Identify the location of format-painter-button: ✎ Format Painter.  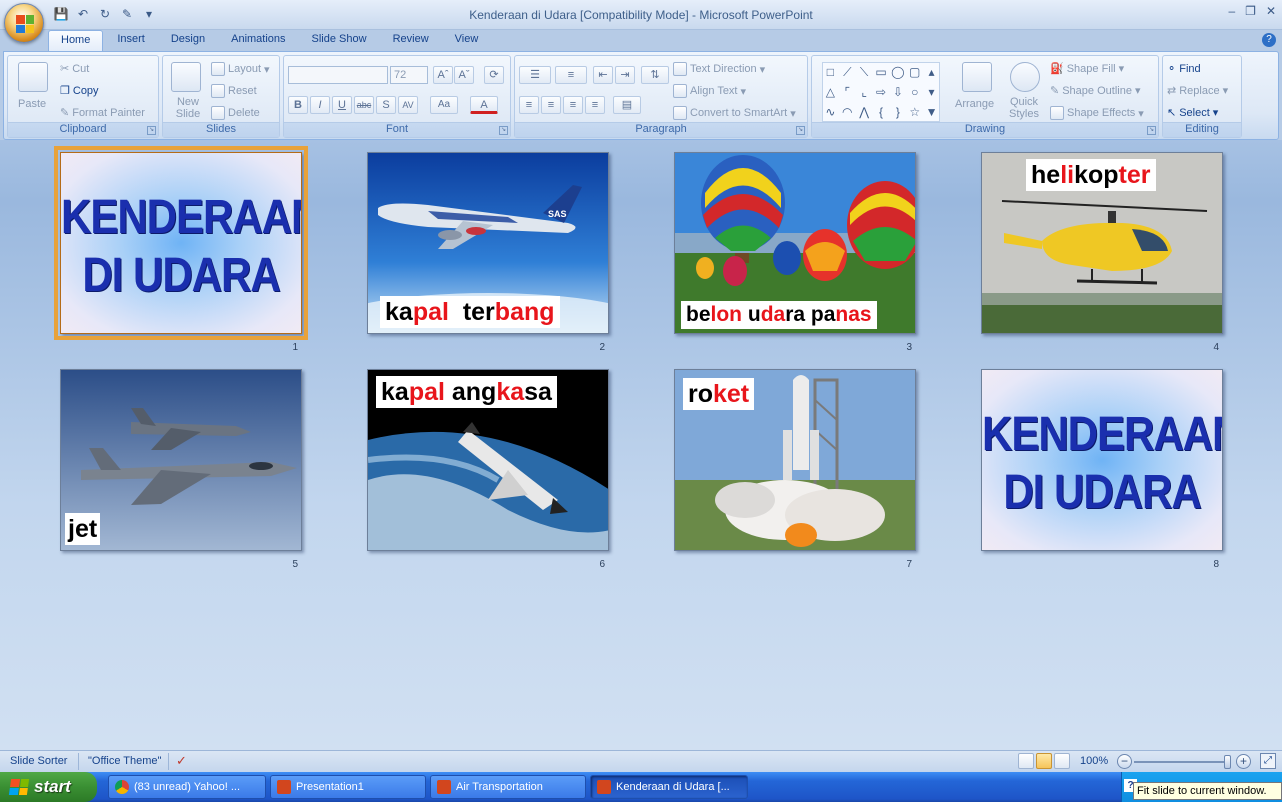
(102, 113).